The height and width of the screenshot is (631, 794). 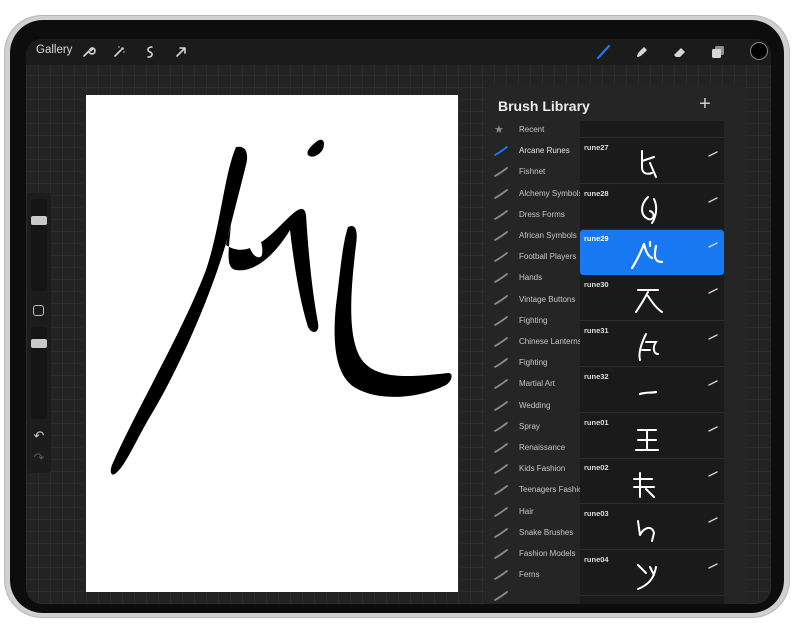 What do you see at coordinates (532, 575) in the screenshot?
I see `brush-set-item: Ferns` at bounding box center [532, 575].